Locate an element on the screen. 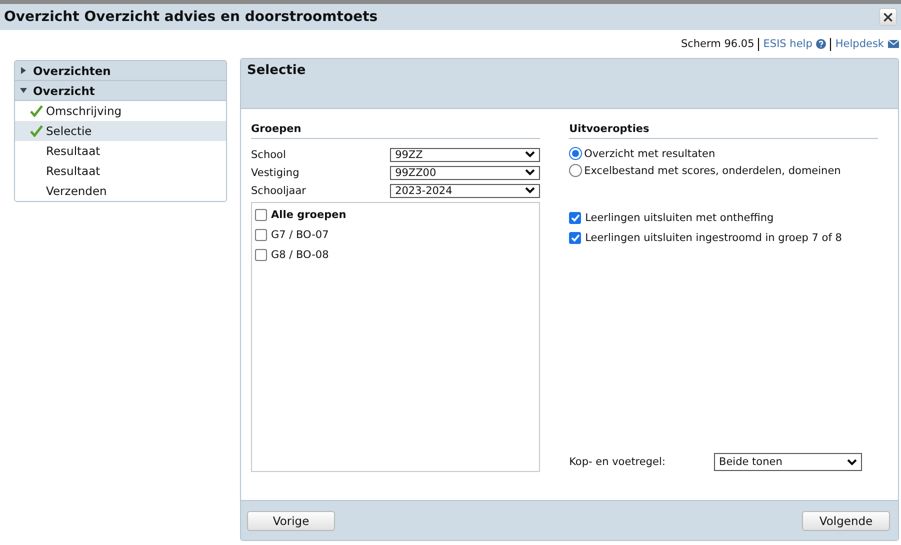 This screenshot has height=545, width=901. radio-label: Excelbestand met scores, onderdelen, domeinen is located at coordinates (712, 170).